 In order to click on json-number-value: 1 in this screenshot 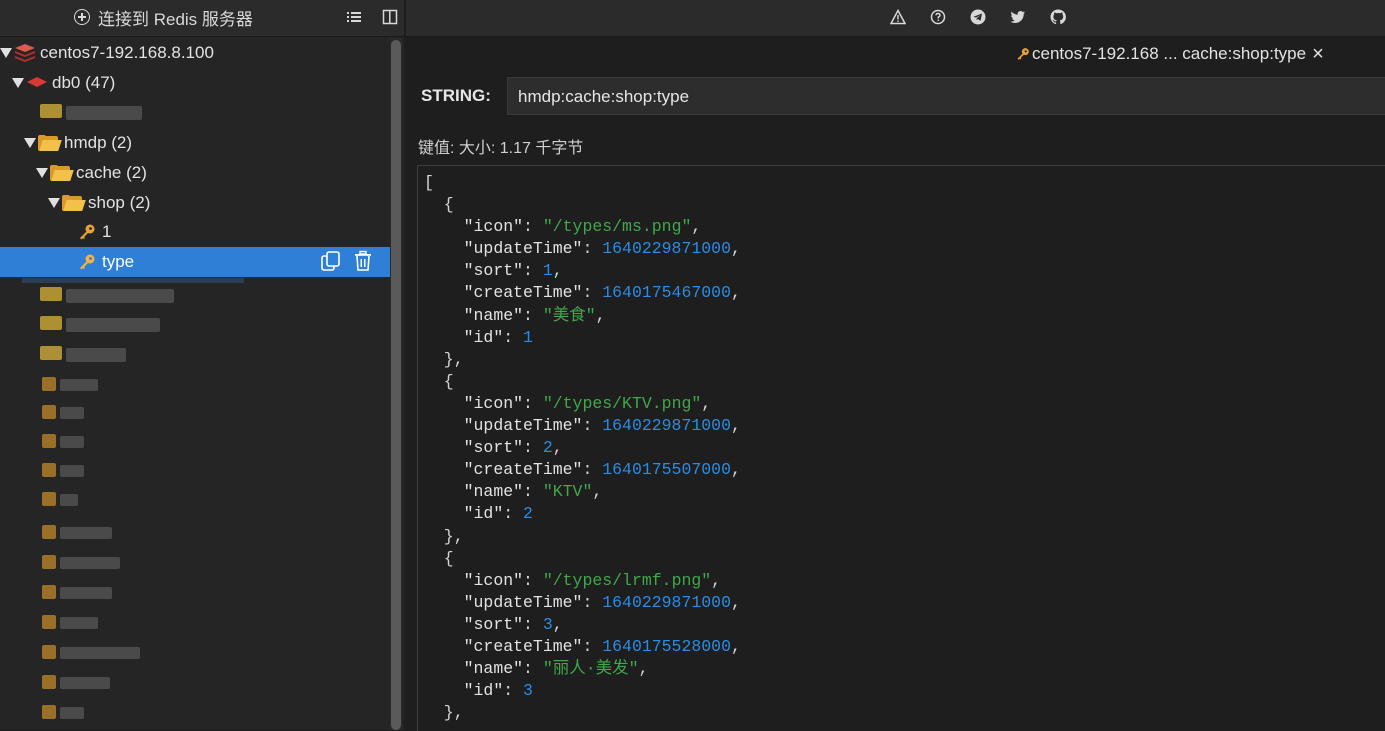, I will do `click(528, 337)`.